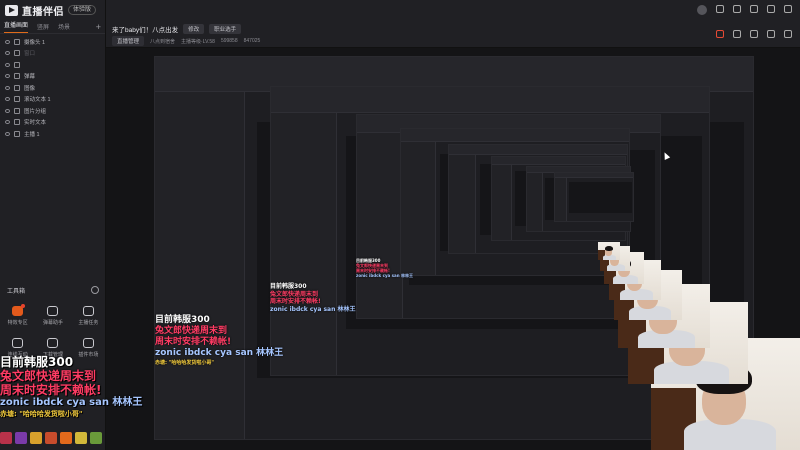 The width and height of the screenshot is (800, 450). I want to click on source-item: 图像, so click(52, 88).